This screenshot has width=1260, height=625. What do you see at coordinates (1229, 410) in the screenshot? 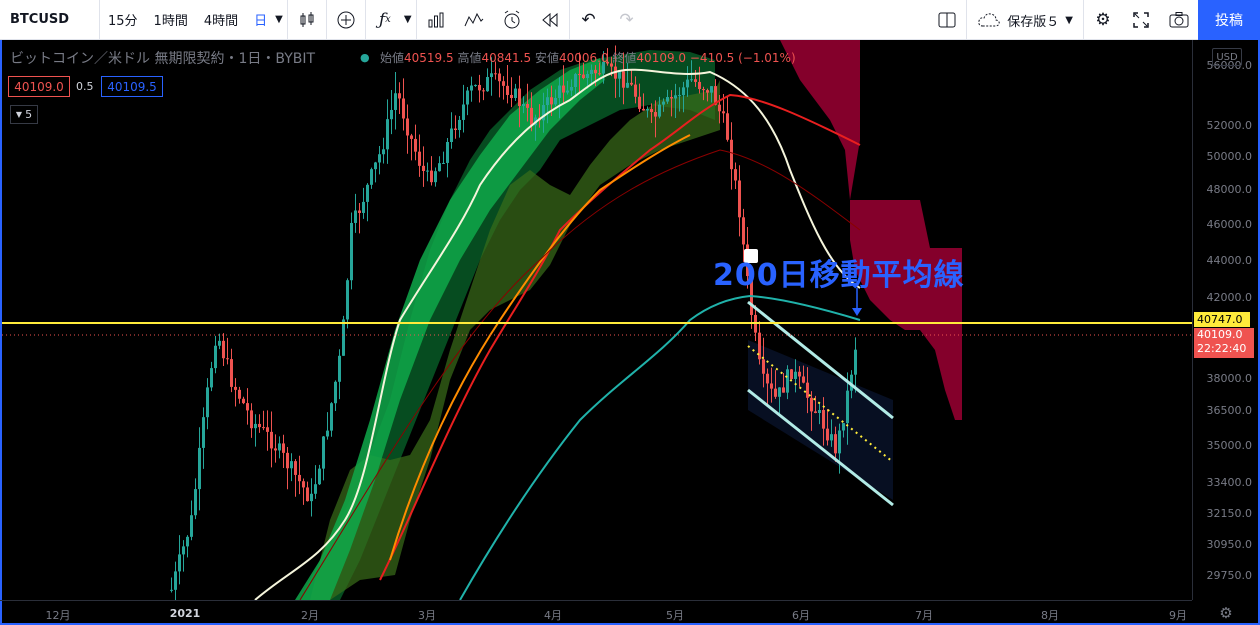
I see `price-tick: 36500.0` at bounding box center [1229, 410].